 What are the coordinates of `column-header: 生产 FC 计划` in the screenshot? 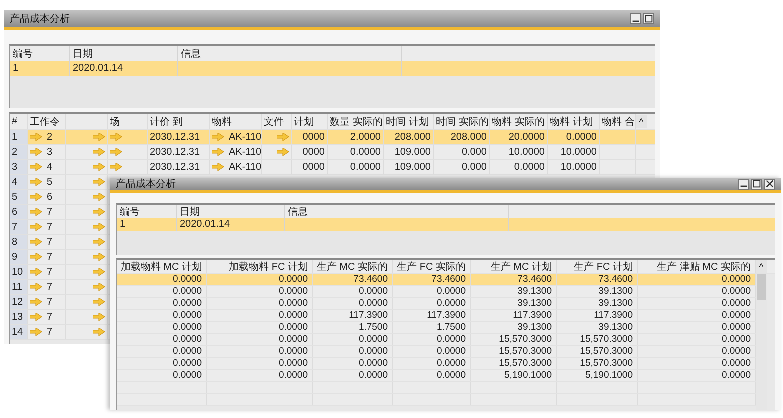 It's located at (603, 267).